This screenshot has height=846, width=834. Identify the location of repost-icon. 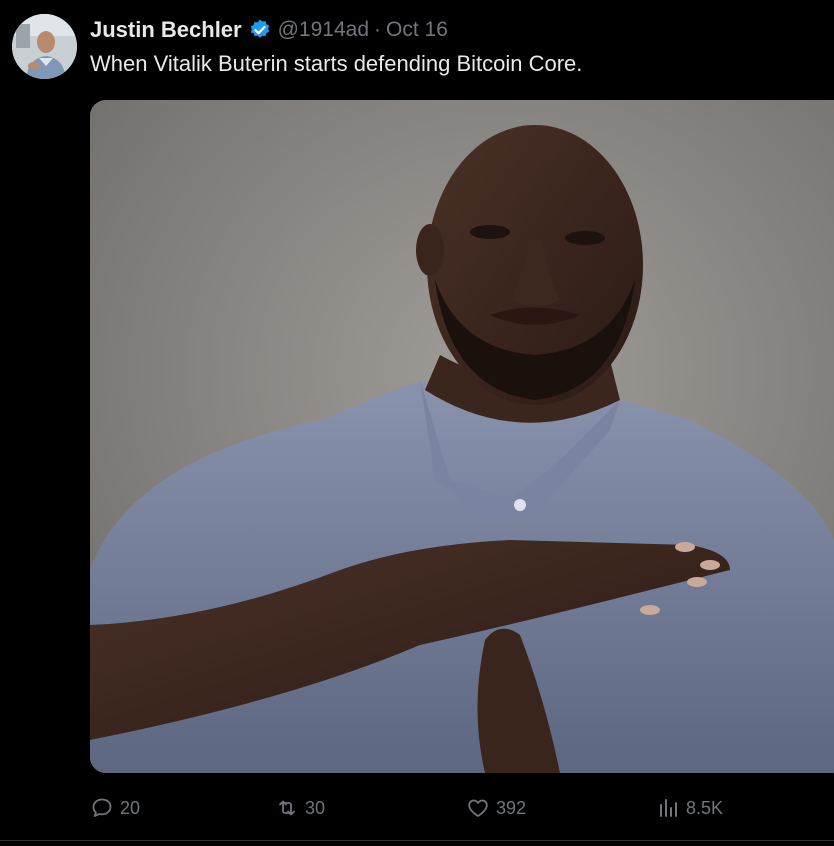
(287, 808).